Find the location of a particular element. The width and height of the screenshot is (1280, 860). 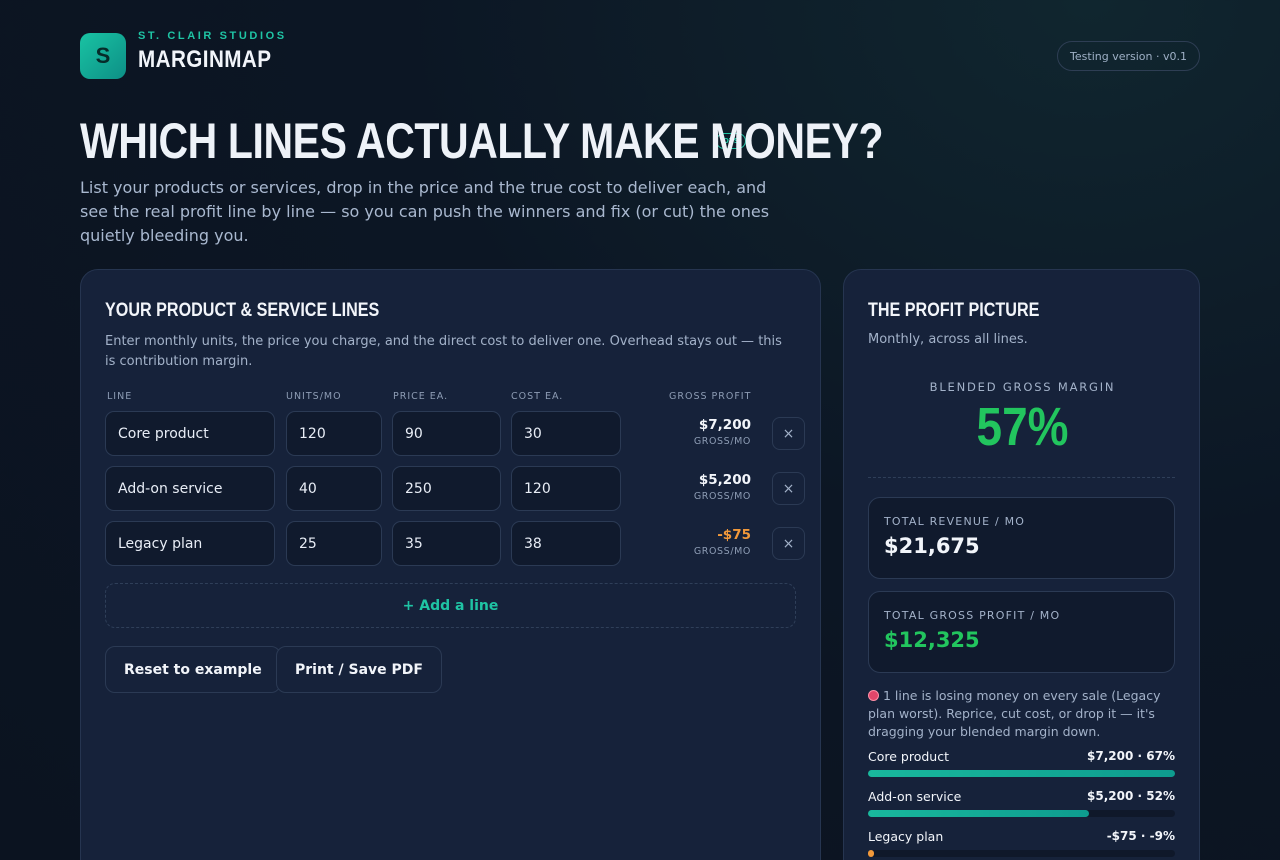

table-row: Legacy plan 25 35 38 -$75 GROSS/MO × is located at coordinates (455, 544).